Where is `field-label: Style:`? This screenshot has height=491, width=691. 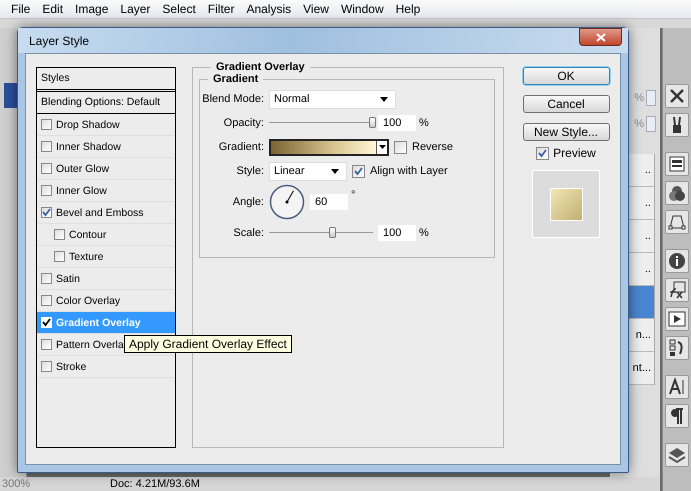
field-label: Style: is located at coordinates (249, 171).